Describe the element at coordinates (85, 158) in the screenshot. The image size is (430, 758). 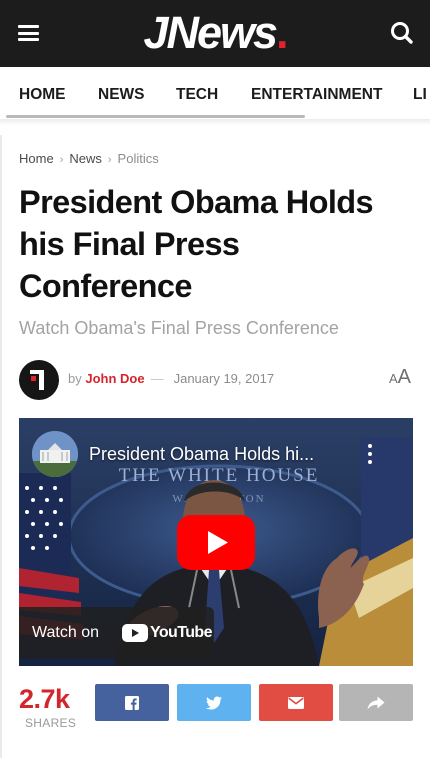
I see `breadcrumb-news: News` at that location.